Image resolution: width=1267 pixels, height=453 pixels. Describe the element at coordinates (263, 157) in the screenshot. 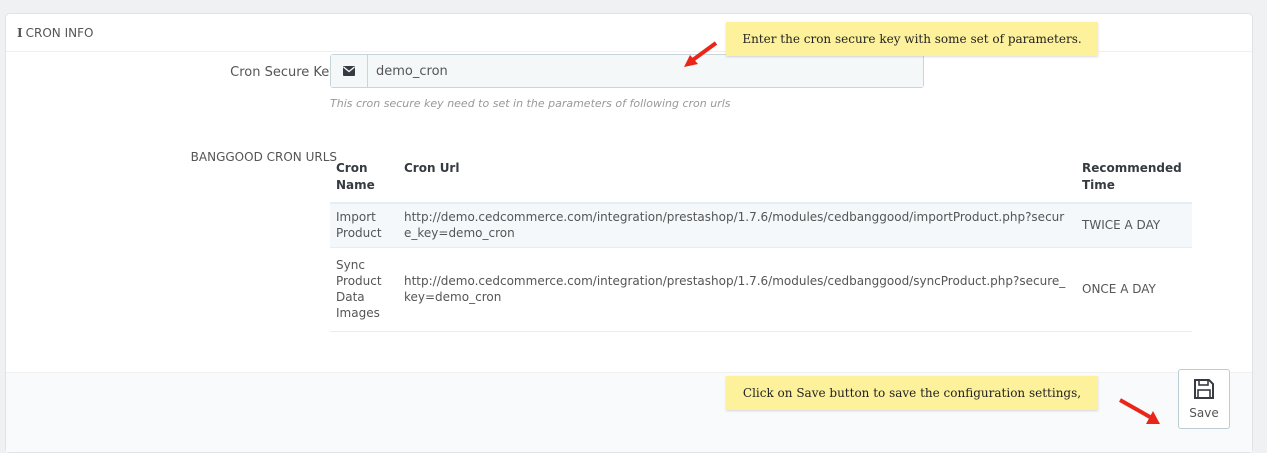

I see `cron-urls-label: BANGGOOD CRON URLS` at that location.